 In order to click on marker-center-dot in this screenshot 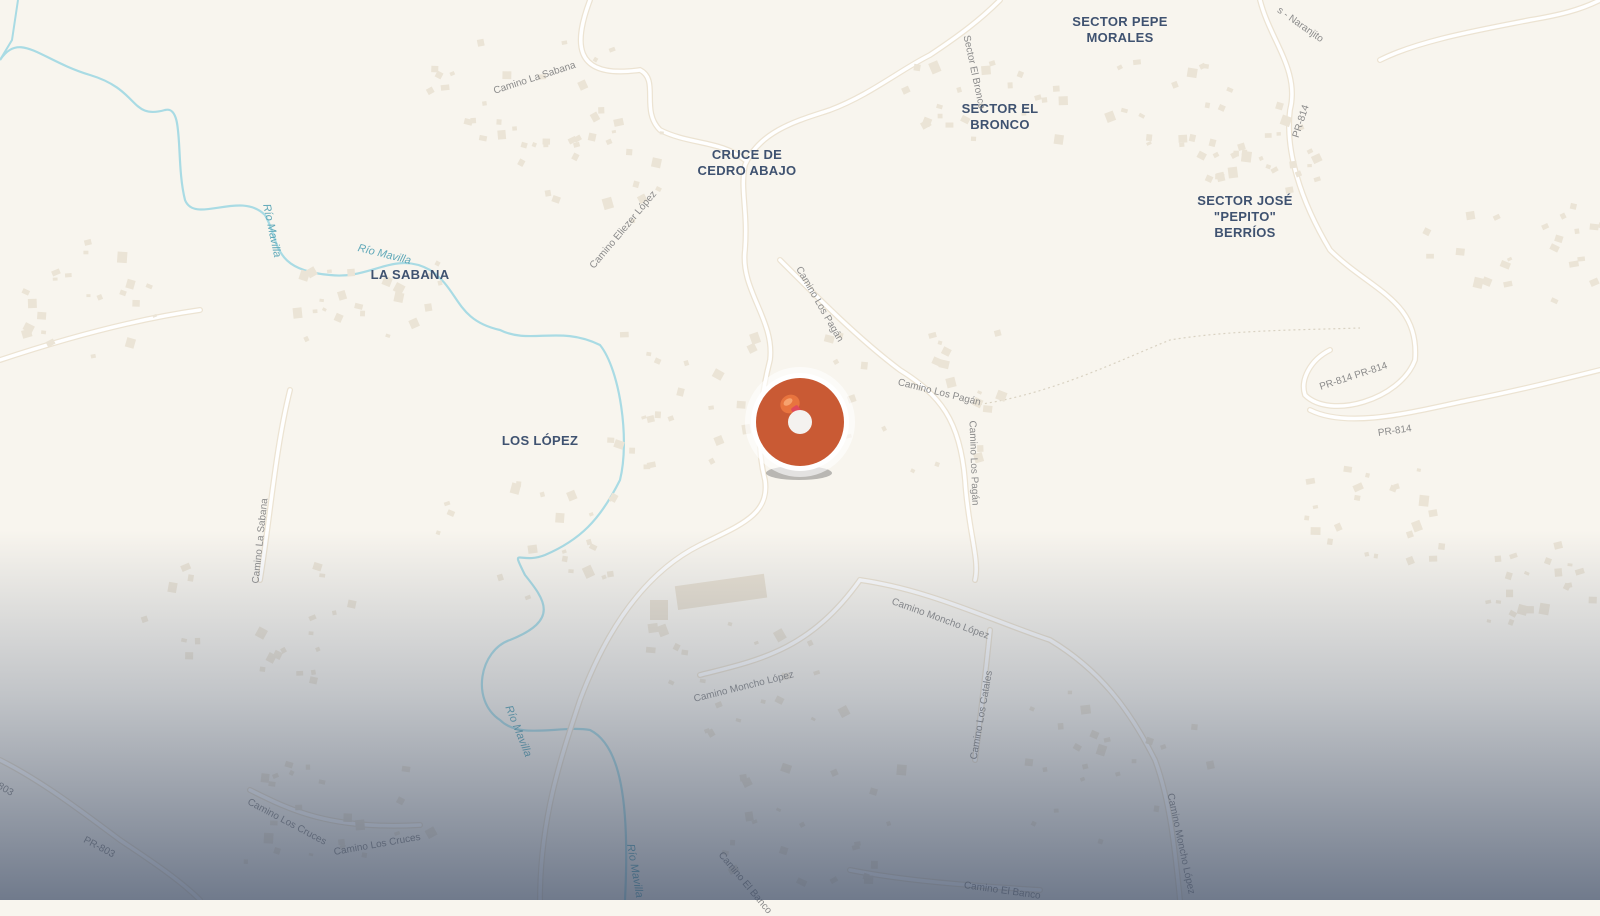, I will do `click(800, 422)`.